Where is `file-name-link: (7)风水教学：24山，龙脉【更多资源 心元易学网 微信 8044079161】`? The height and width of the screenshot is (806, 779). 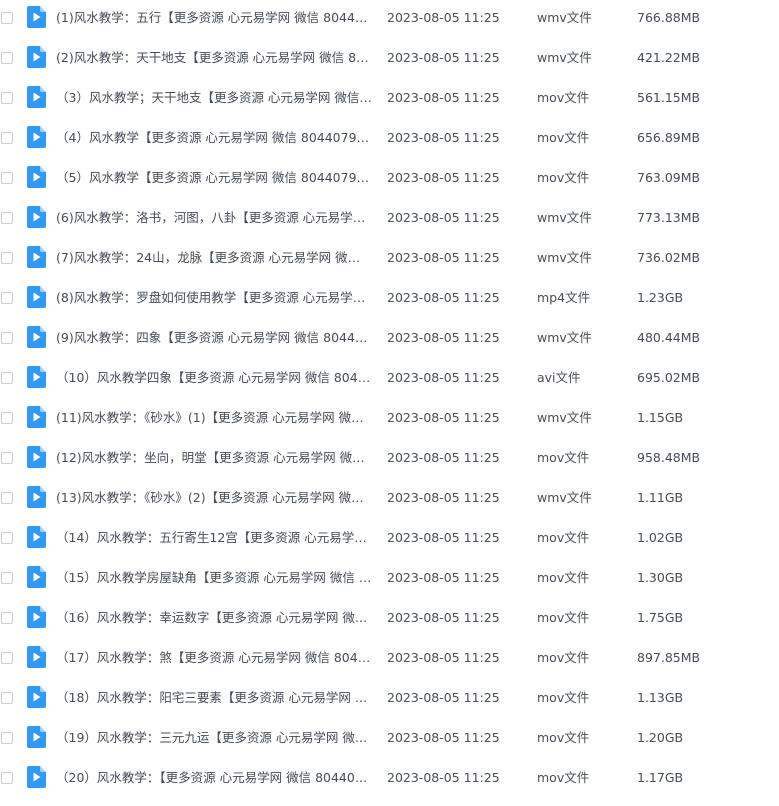 file-name-link: (7)风水教学：24山，龙脉【更多资源 心元易学网 微信 8044079161】 is located at coordinates (214, 258).